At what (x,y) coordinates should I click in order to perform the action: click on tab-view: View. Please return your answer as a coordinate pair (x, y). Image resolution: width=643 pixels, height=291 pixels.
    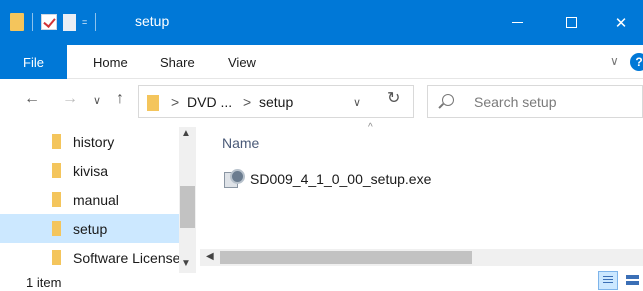
    Looking at the image, I should click on (242, 62).